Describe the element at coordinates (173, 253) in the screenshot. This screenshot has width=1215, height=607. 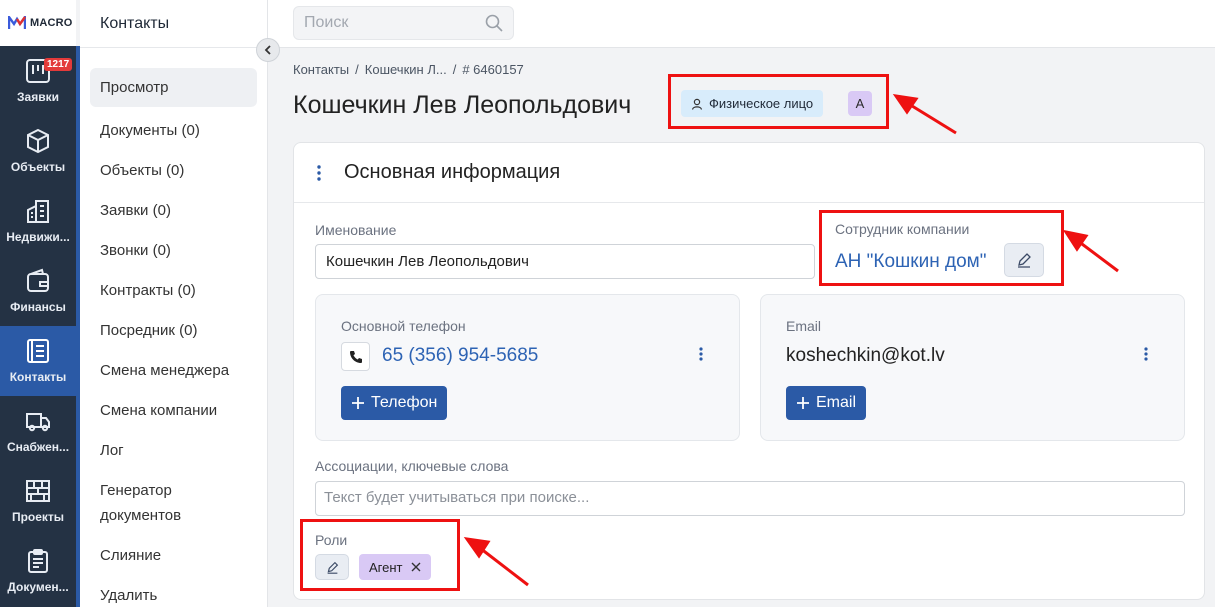
I see `submenu-item-calls: Звонки (0)` at that location.